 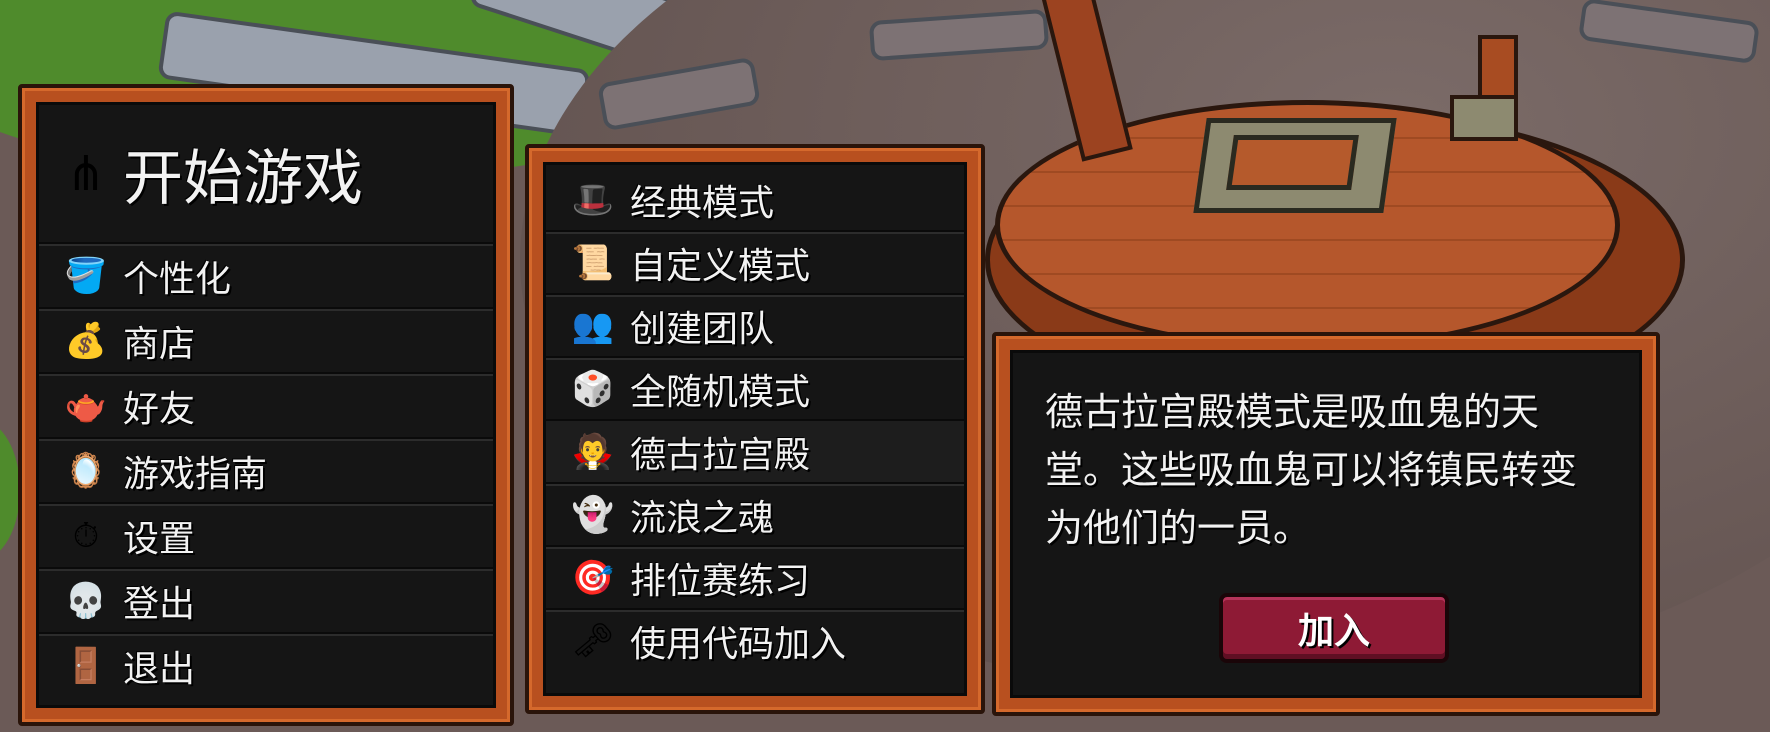 I want to click on mode-item-custom: 📜 自定义模式, so click(x=755, y=263).